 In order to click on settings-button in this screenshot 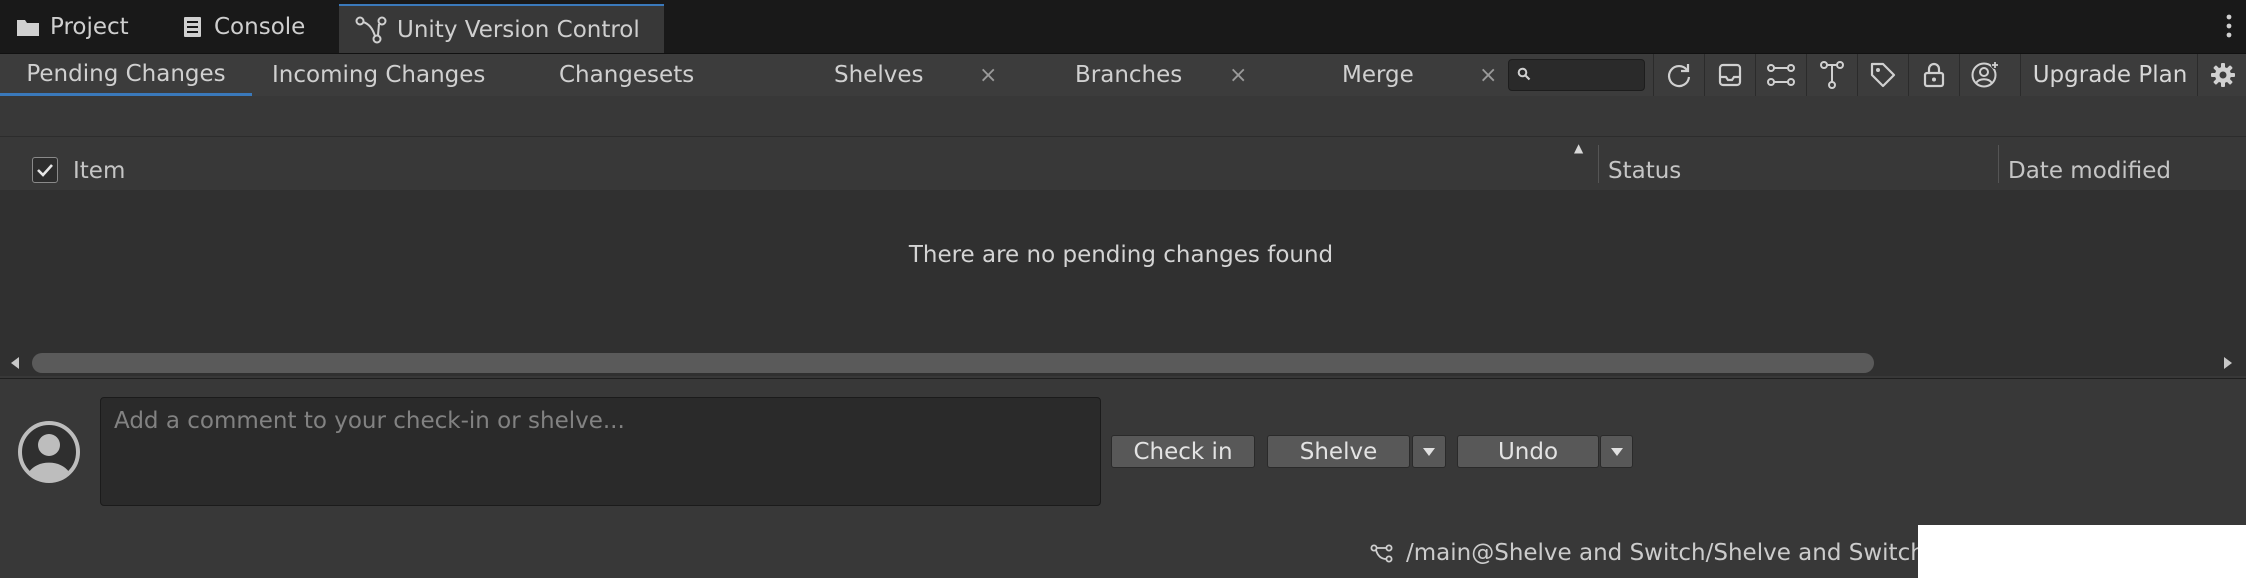, I will do `click(2221, 75)`.